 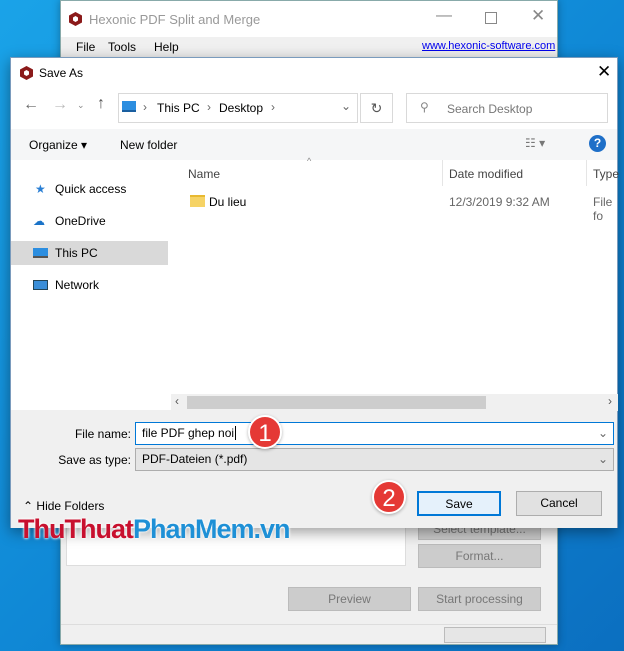 What do you see at coordinates (424, 107) in the screenshot?
I see `search-icon: ⚲` at bounding box center [424, 107].